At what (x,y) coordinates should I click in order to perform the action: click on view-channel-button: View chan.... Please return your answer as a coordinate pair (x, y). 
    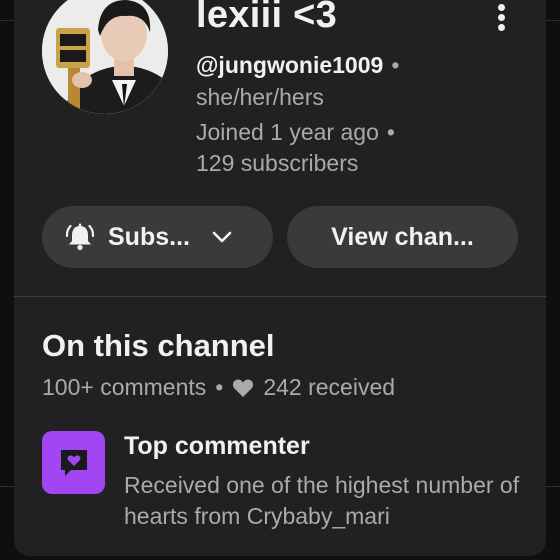
    Looking at the image, I should click on (402, 237).